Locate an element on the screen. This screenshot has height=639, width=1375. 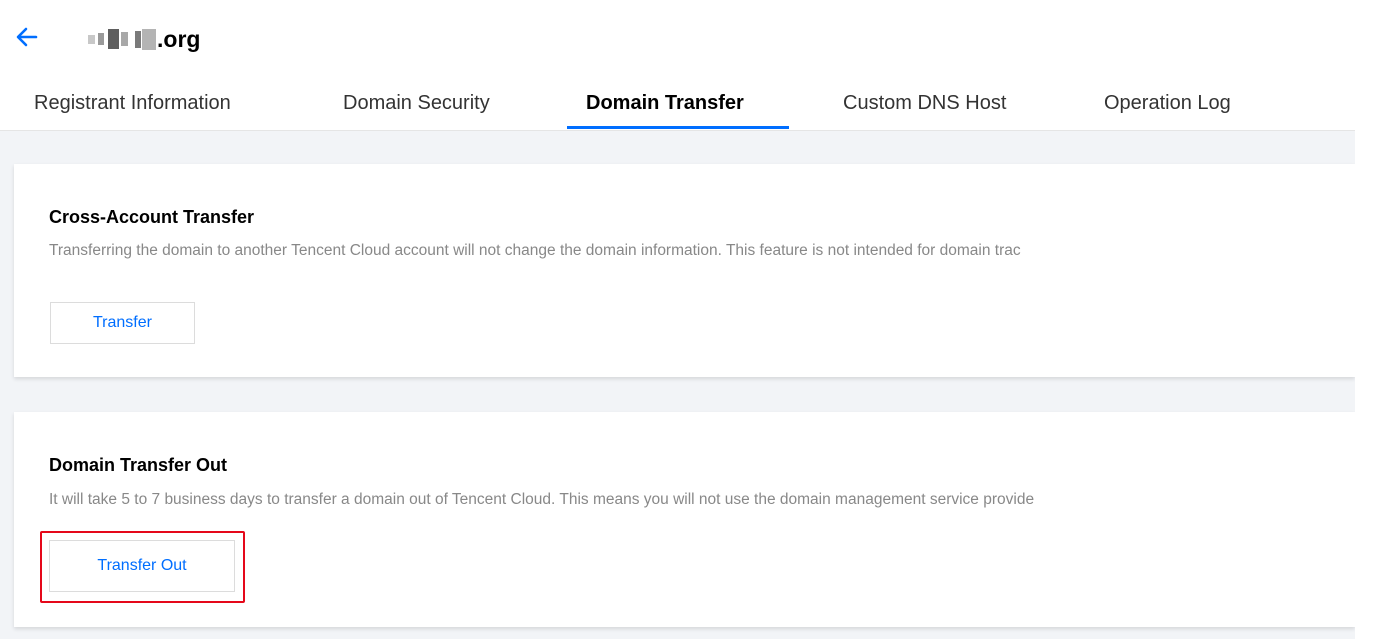
arrow-left-icon is located at coordinates (27, 37).